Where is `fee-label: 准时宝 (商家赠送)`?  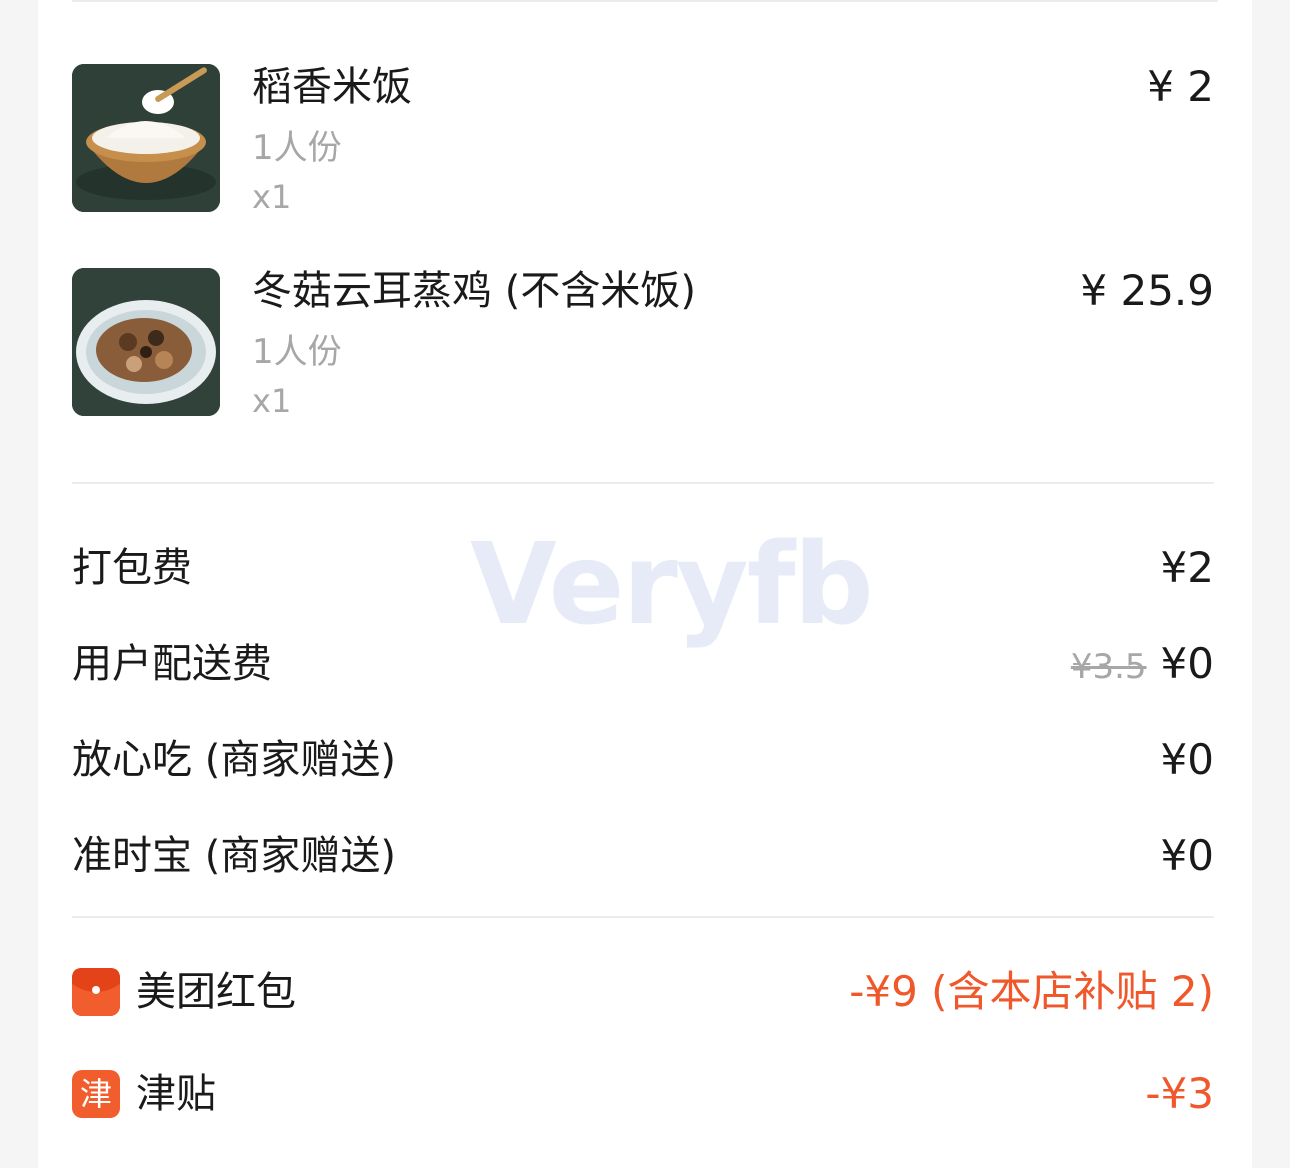 fee-label: 准时宝 (商家赠送) is located at coordinates (234, 856).